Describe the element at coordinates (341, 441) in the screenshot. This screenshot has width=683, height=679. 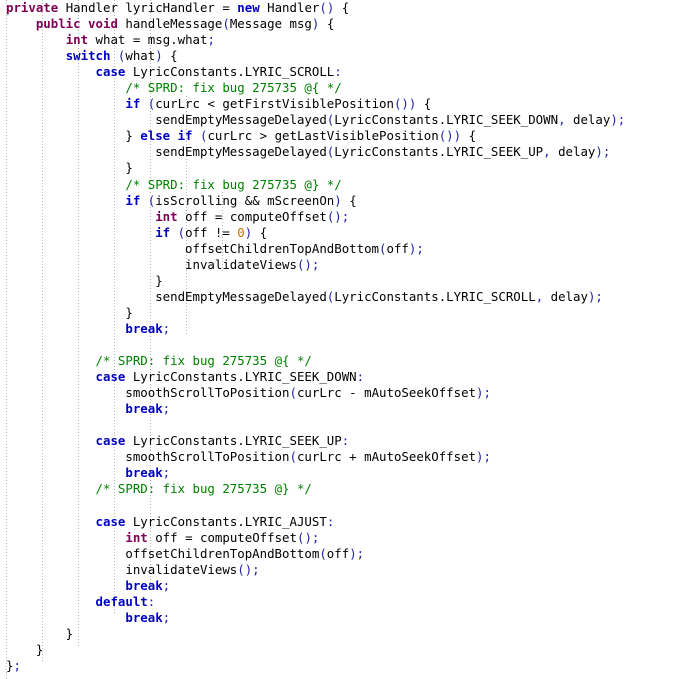
I see `code-line: case LyricConstants.LYRIC_SEEK_UP:` at that location.